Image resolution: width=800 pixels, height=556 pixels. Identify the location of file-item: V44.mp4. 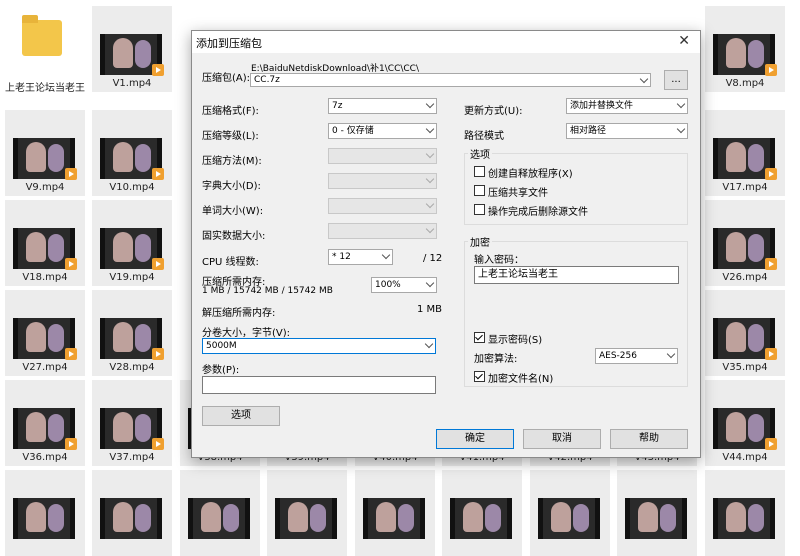
(745, 423).